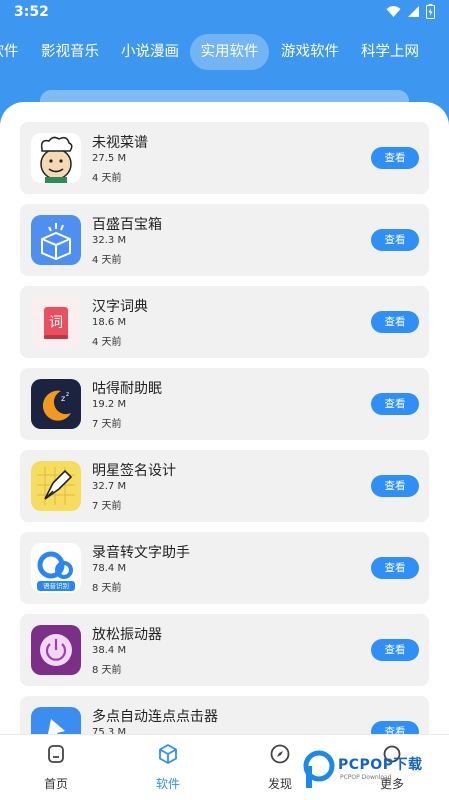 This screenshot has width=449, height=800. What do you see at coordinates (109, 568) in the screenshot?
I see `app-size: 78.4 M` at bounding box center [109, 568].